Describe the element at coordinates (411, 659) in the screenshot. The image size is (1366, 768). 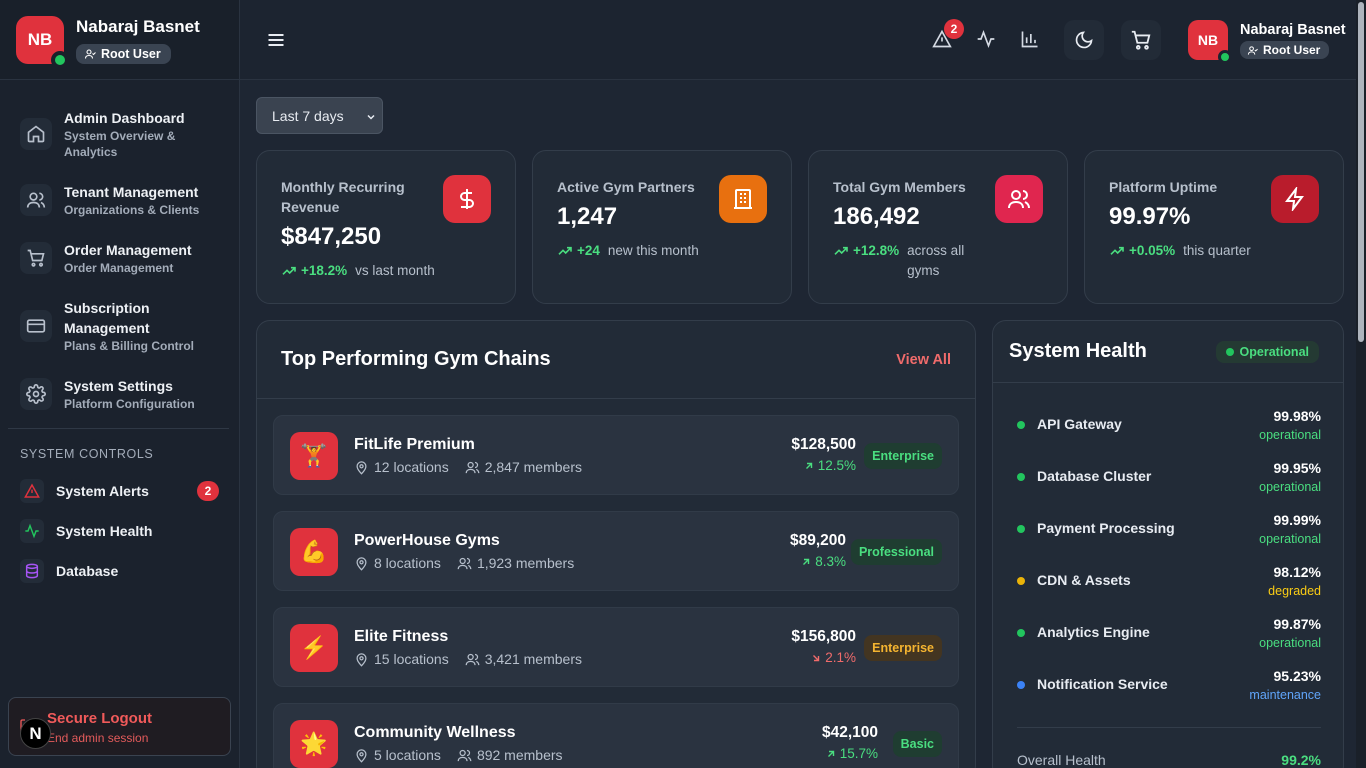
I see `gym-locations: 15 locations` at that location.